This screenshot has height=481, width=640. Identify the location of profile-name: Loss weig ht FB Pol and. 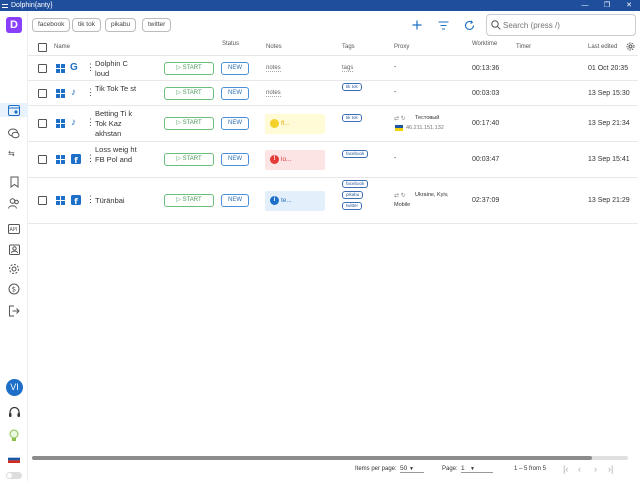
(119, 155).